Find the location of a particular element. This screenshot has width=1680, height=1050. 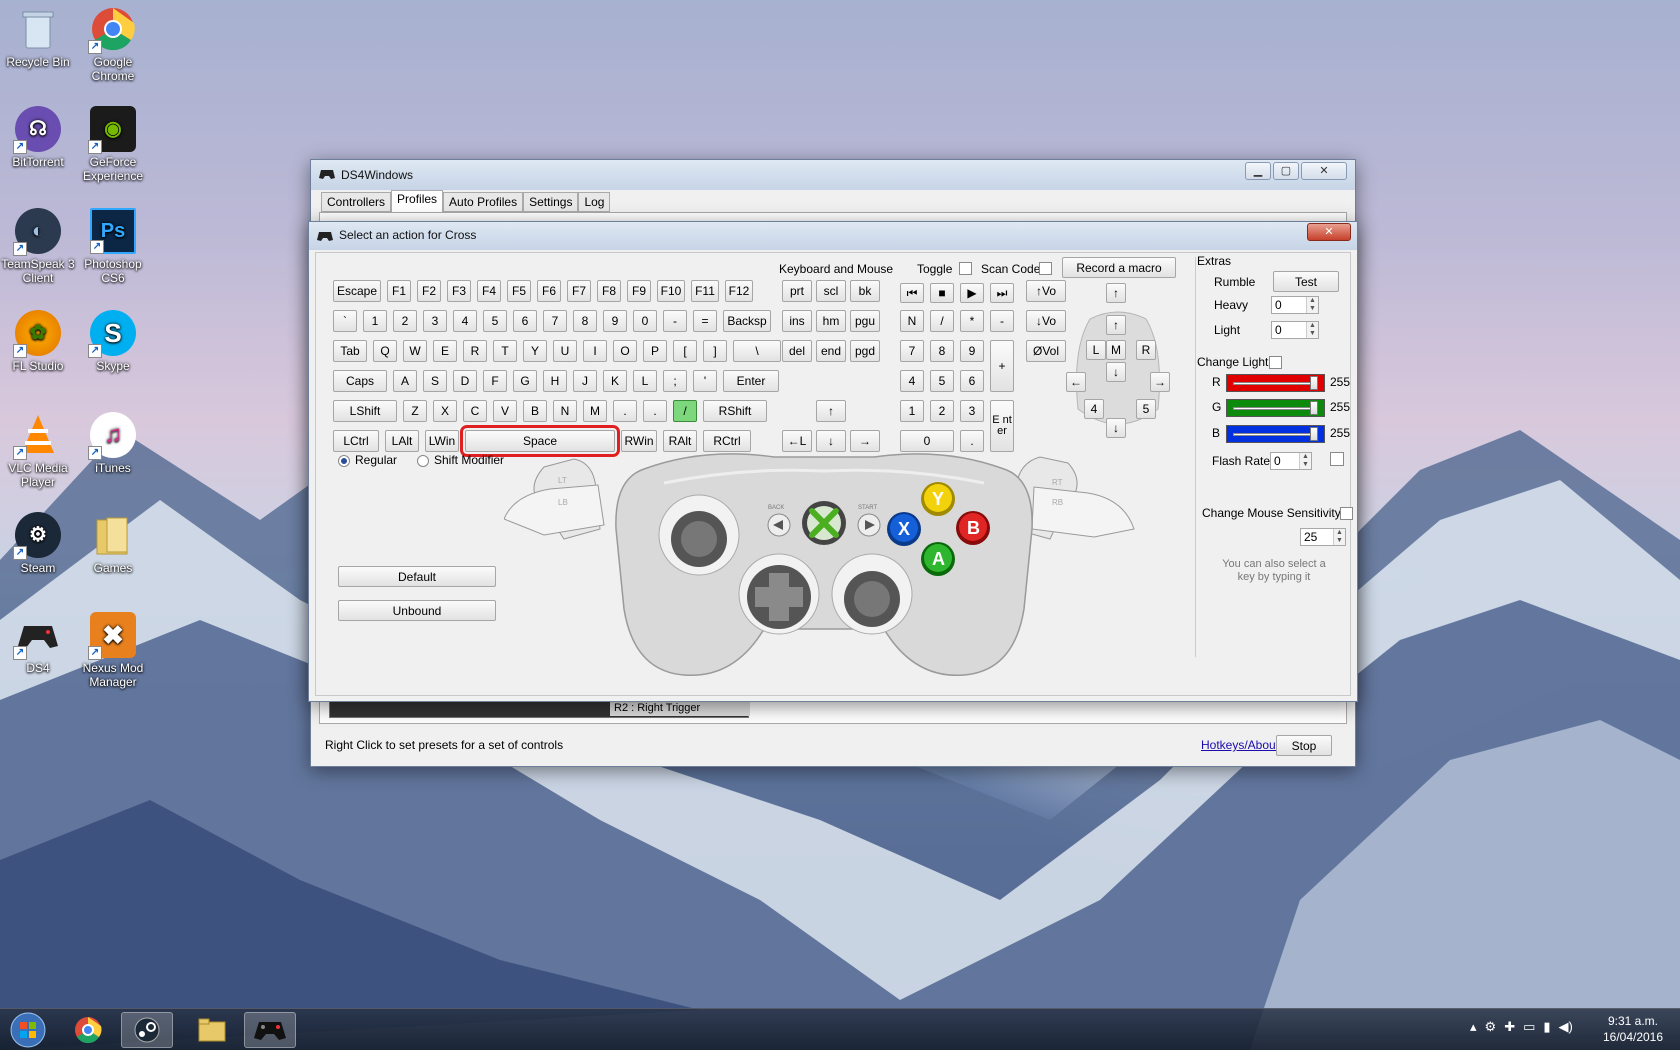

green-slider is located at coordinates (1275, 408).